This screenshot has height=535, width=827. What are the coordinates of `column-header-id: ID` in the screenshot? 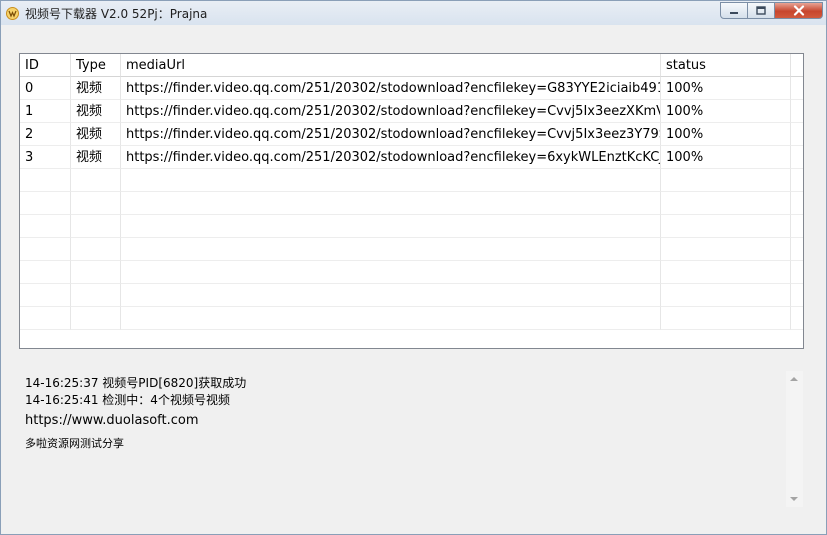 It's located at (45, 65).